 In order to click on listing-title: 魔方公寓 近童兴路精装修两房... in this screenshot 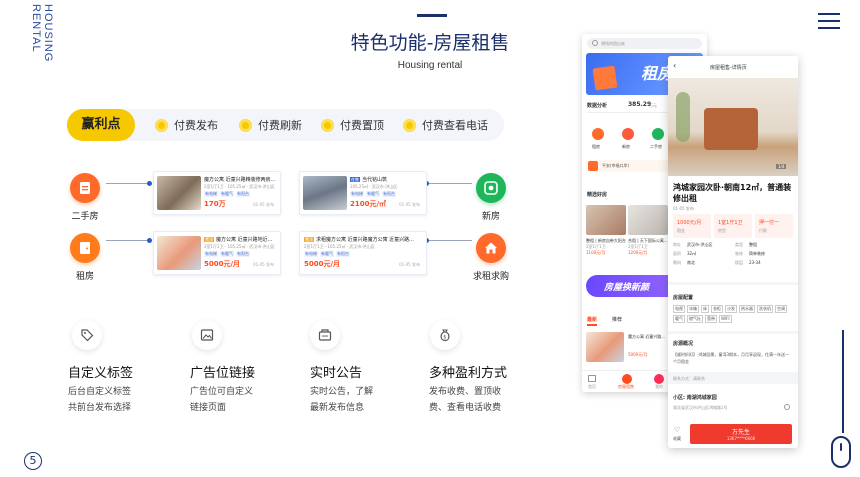, I will do `click(240, 180)`.